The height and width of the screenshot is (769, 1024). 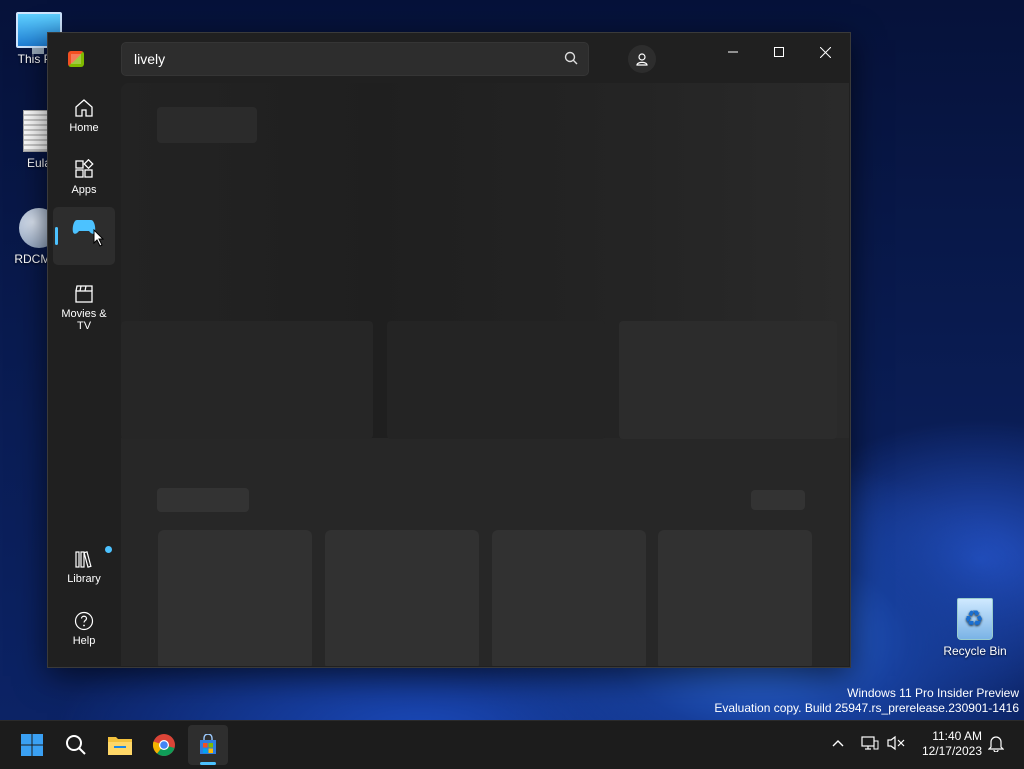 I want to click on account-icon, so click(x=642, y=59).